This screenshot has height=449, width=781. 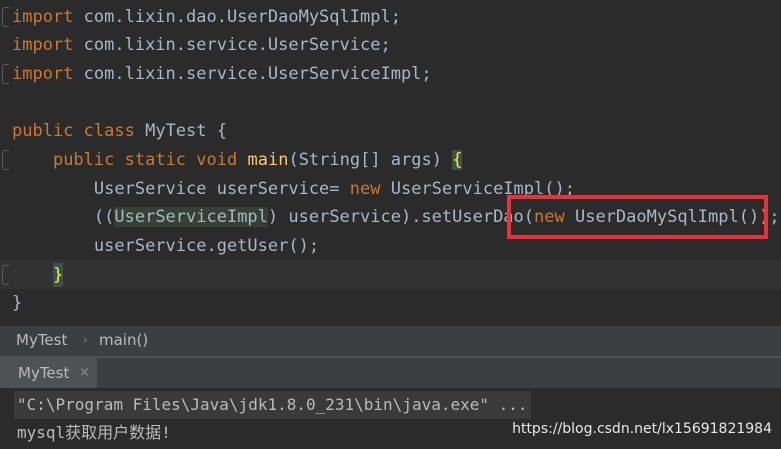 I want to click on close-icon: ×, so click(x=84, y=373).